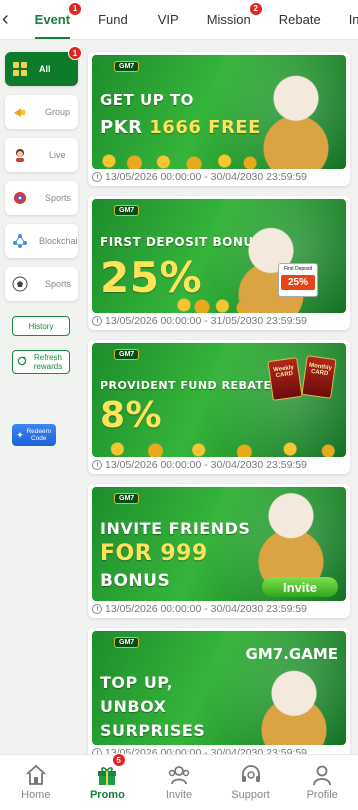 This screenshot has width=358, height=810. I want to click on promo-banner: GM7 GM7.GAME TOP UP, UNBOX SURPRISES, so click(219, 688).